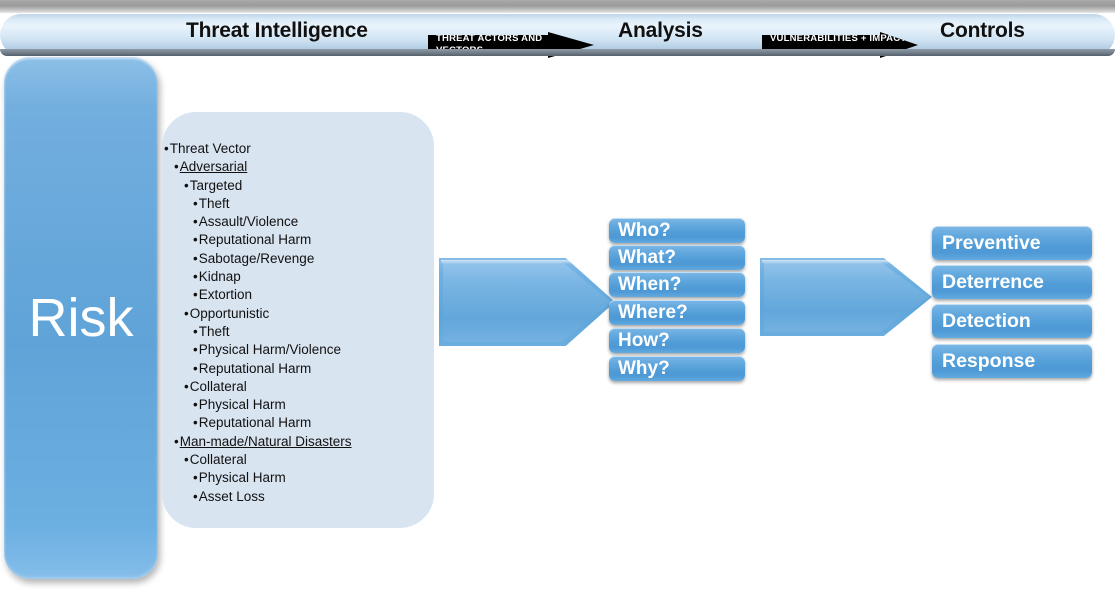 The width and height of the screenshot is (1115, 591). I want to click on list-item-label: Threat Vector, so click(210, 148).